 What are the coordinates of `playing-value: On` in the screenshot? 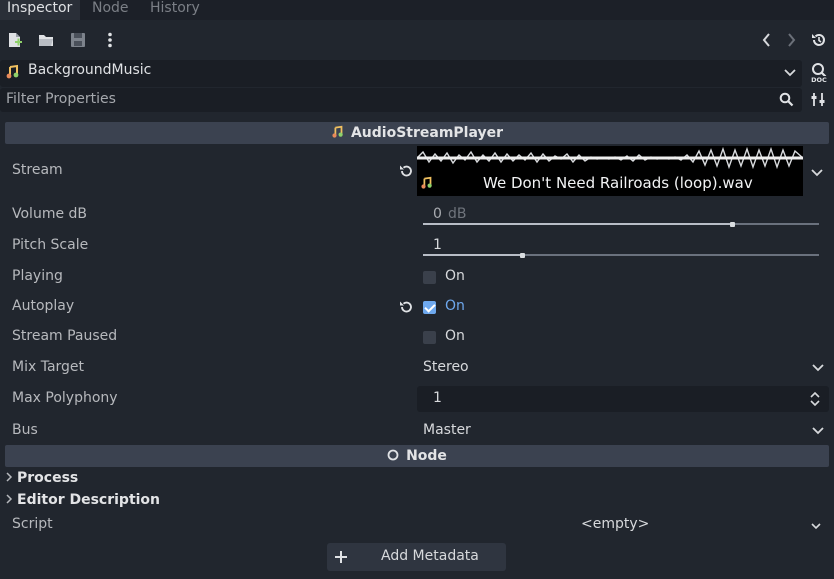 It's located at (455, 276).